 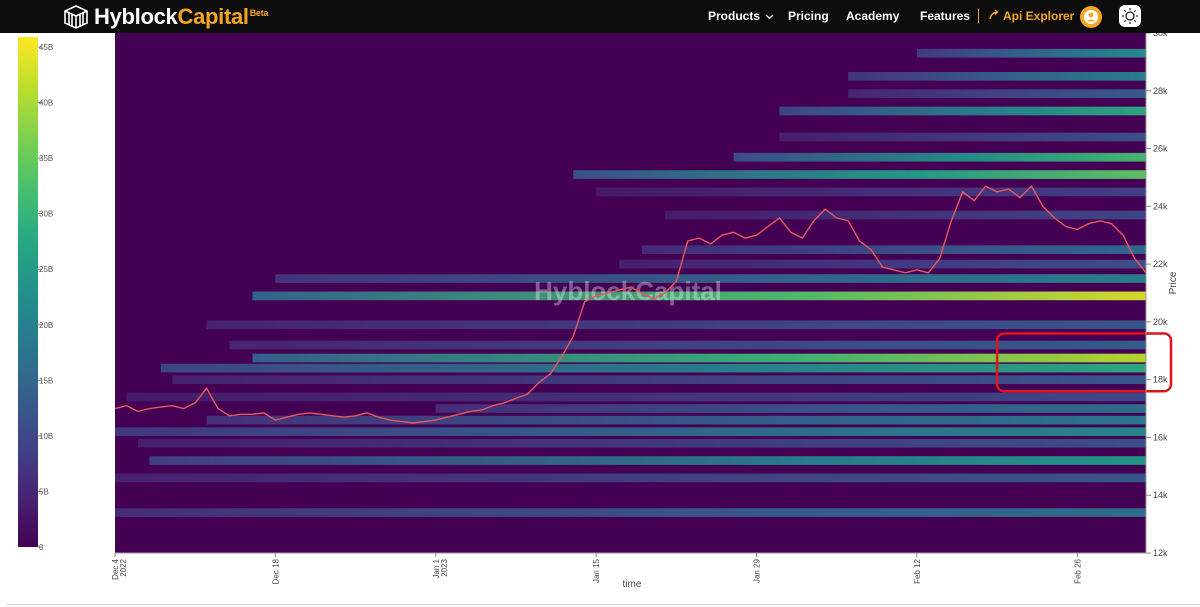 What do you see at coordinates (46, 380) in the screenshot?
I see `colorbar-tick-label: 15B` at bounding box center [46, 380].